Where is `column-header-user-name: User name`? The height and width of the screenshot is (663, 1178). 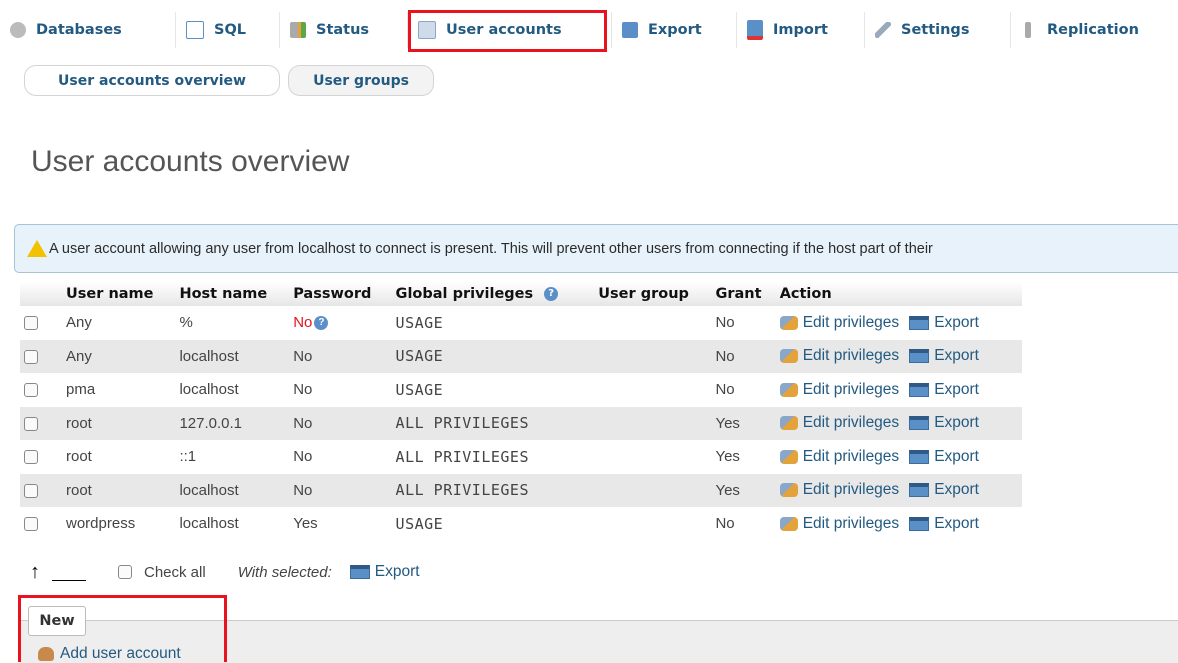 column-header-user-name: User name is located at coordinates (119, 294).